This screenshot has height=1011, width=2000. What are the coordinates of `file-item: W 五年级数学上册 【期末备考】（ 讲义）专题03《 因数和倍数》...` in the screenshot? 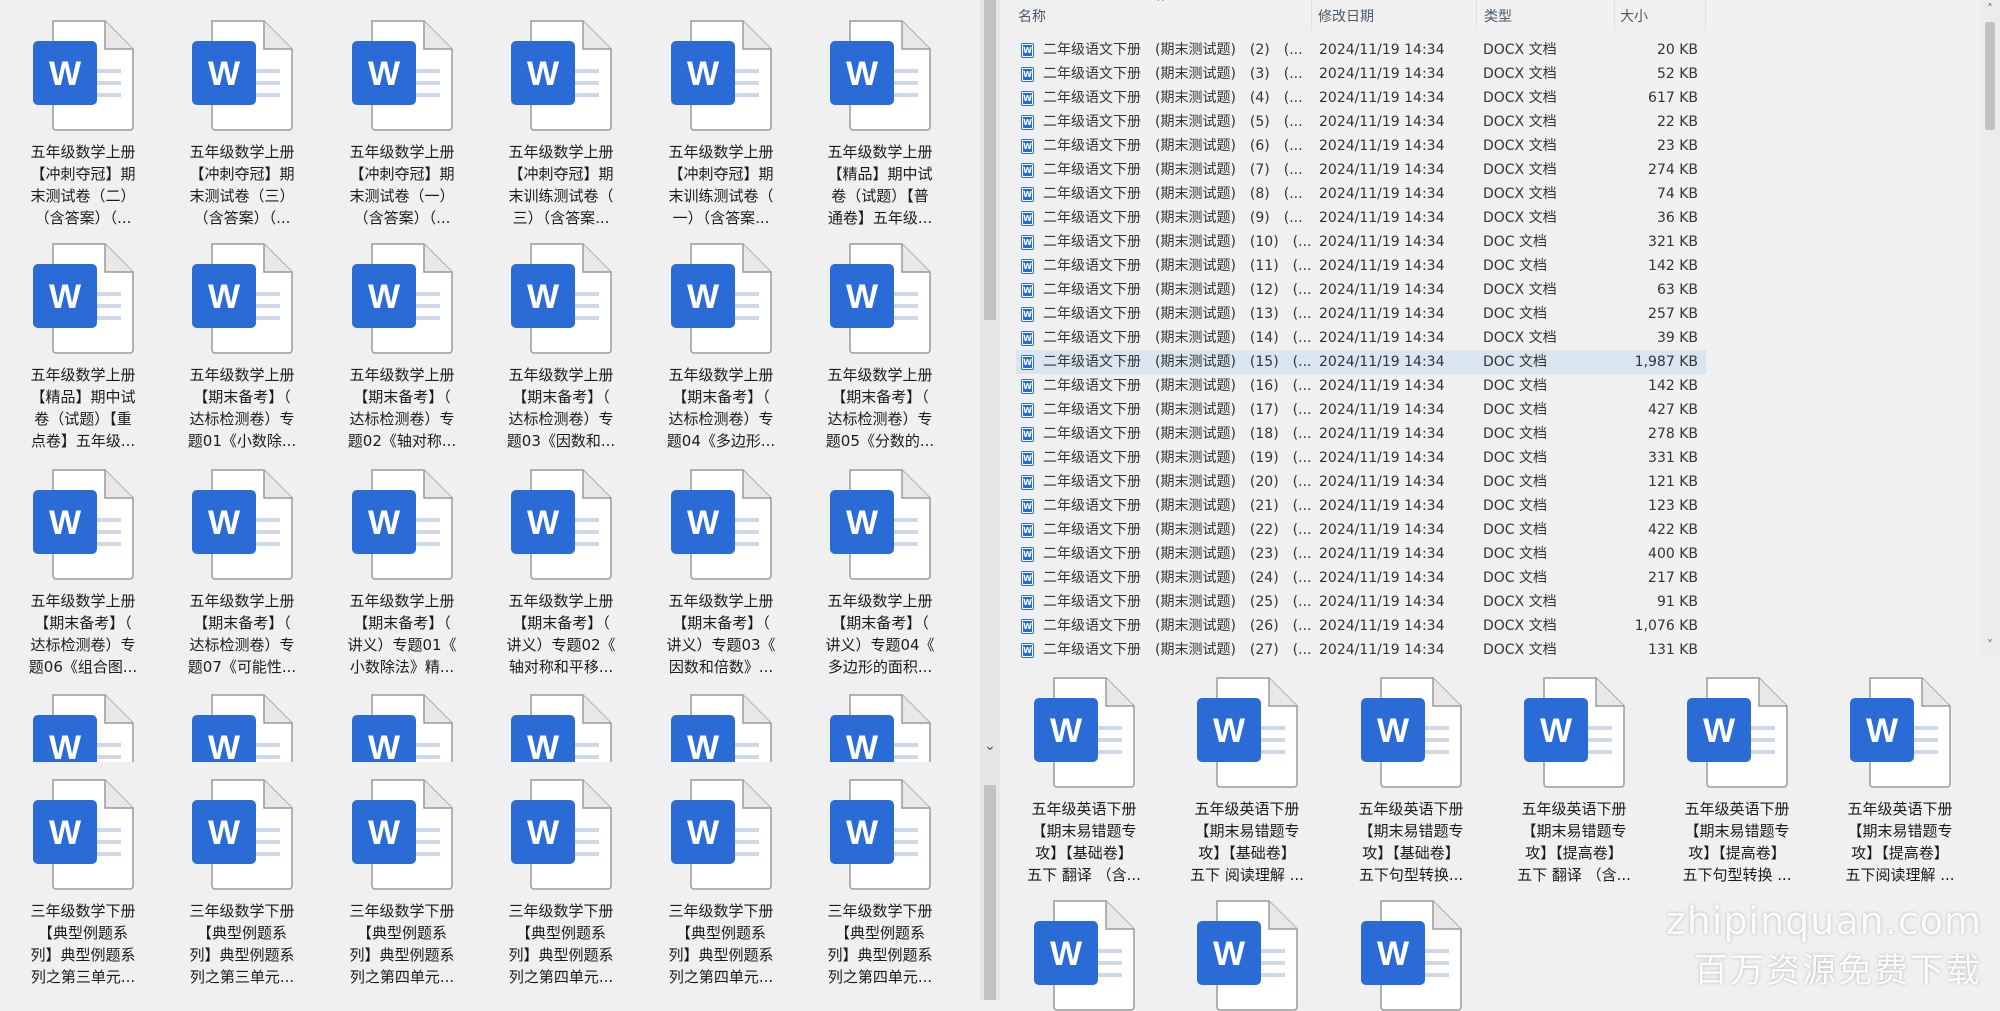 It's located at (721, 573).